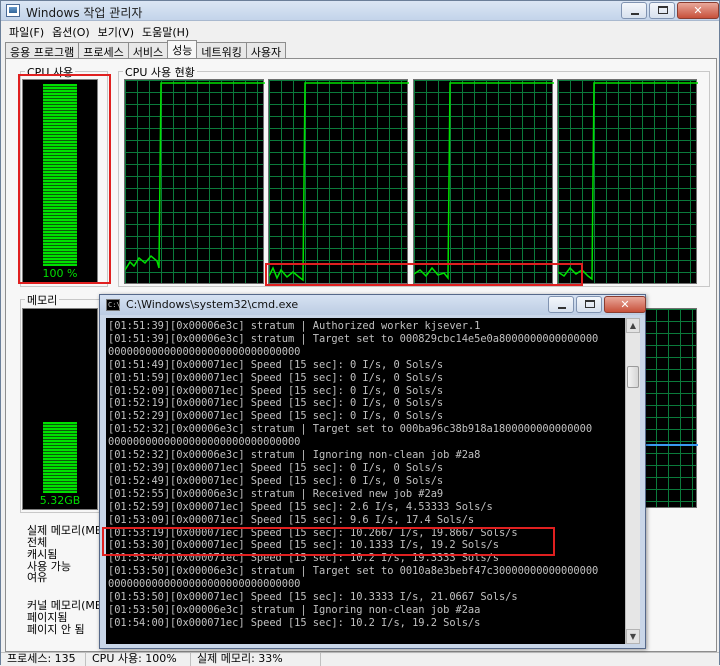  Describe the element at coordinates (103, 50) in the screenshot. I see `tab-processes: 프로세스` at that location.